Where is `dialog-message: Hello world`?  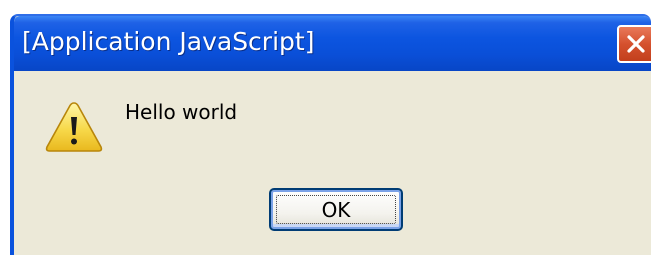
dialog-message: Hello world is located at coordinates (181, 112).